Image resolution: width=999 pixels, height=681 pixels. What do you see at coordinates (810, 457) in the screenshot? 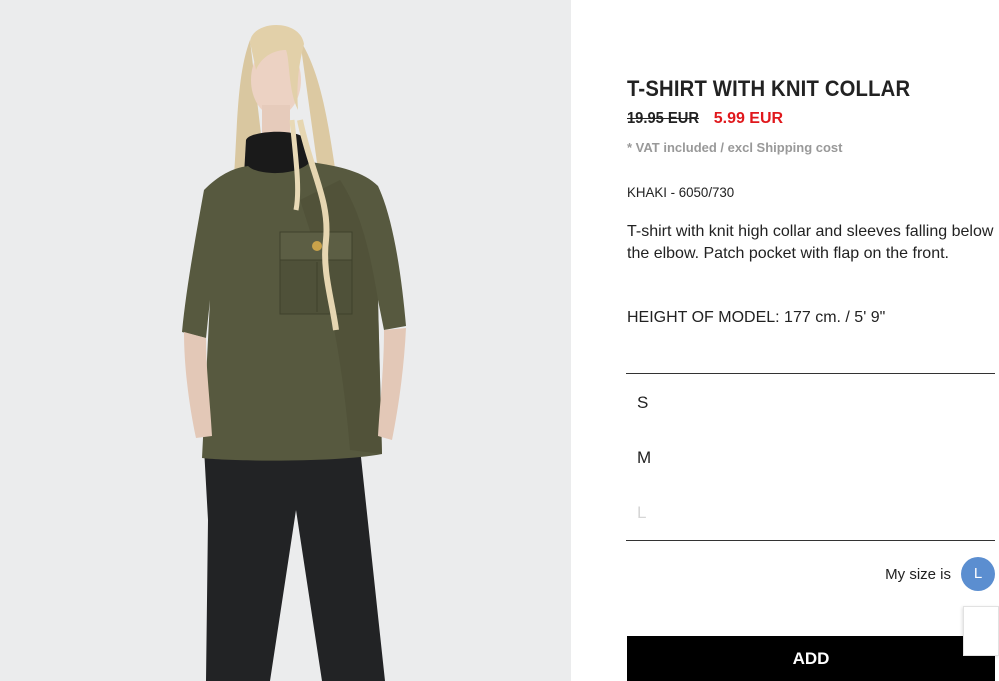
I see `size-selector: S M L` at bounding box center [810, 457].